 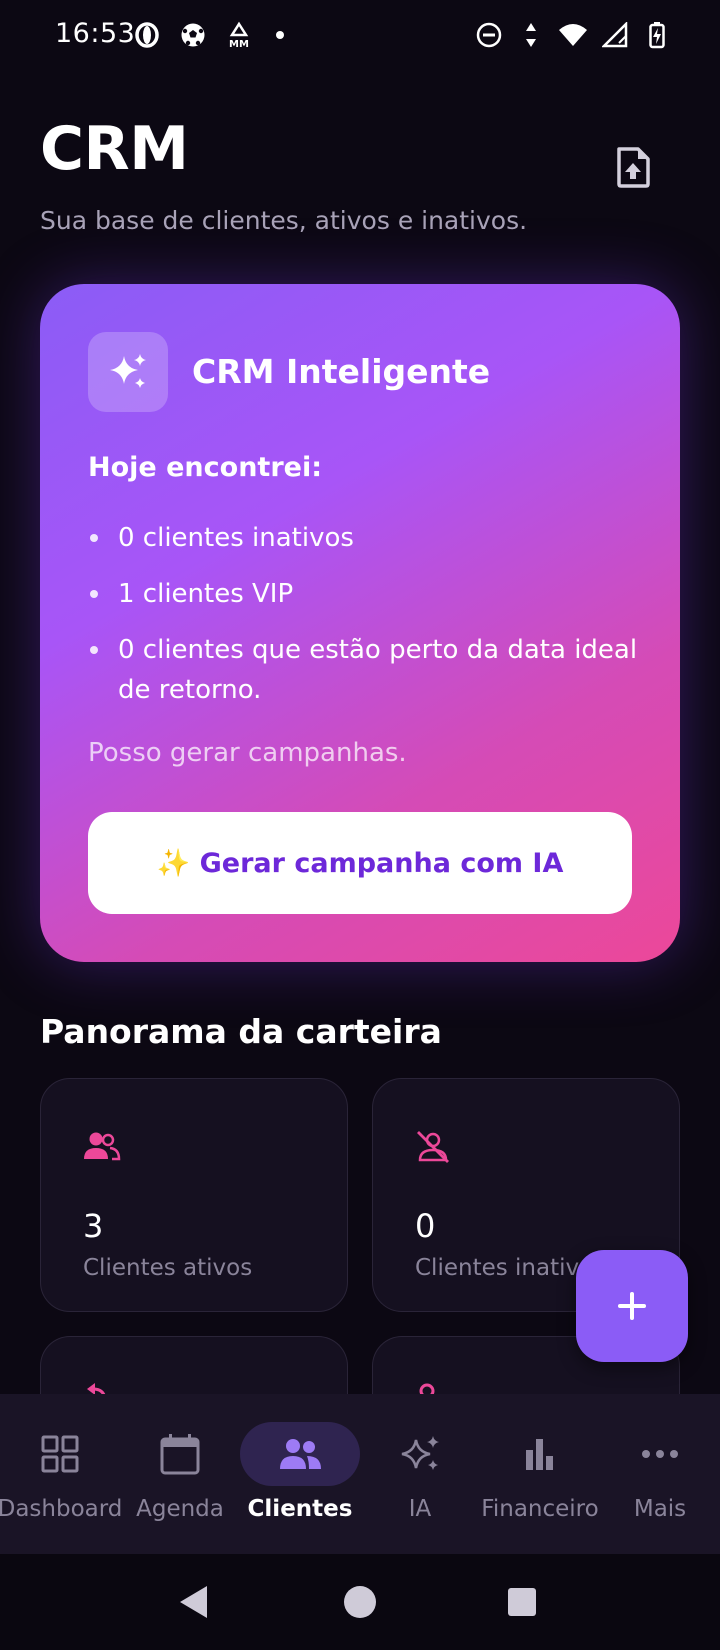 I want to click on mm-alert-icon: MM, so click(x=239, y=35).